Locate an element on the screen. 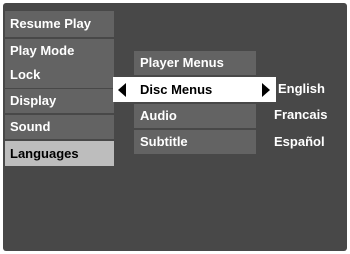 Image resolution: width=350 pixels, height=254 pixels. menu-item-label: Play Mode is located at coordinates (42, 50).